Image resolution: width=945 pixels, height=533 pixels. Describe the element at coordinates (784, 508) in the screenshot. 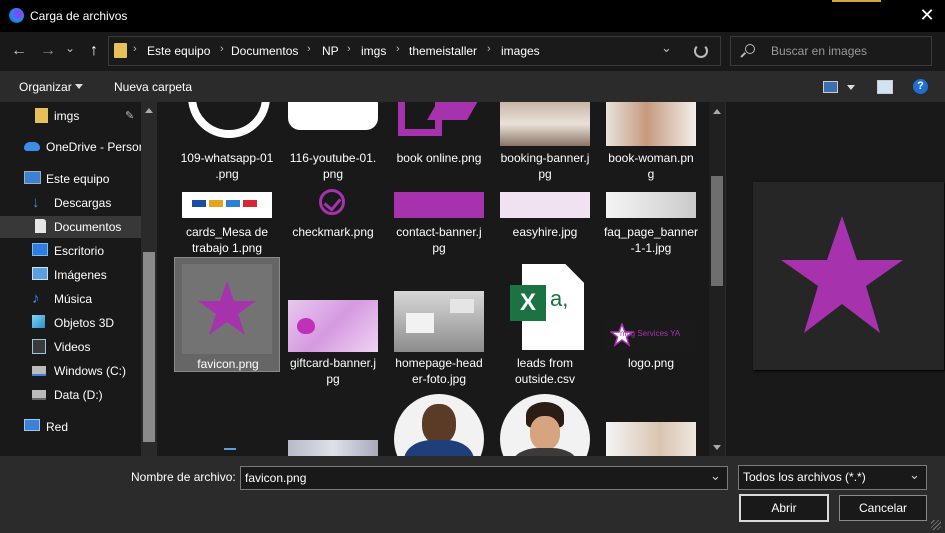

I see `open-button: Abrir` at that location.